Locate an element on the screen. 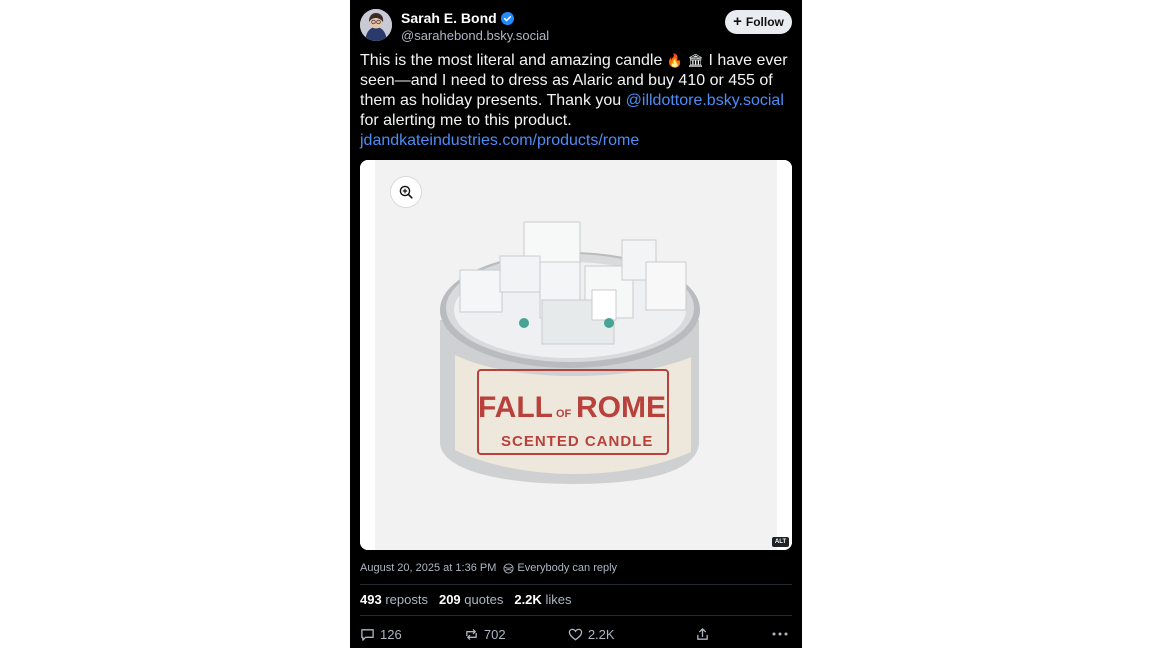 Image resolution: width=1152 pixels, height=648 pixels. share-button is located at coordinates (702, 634).